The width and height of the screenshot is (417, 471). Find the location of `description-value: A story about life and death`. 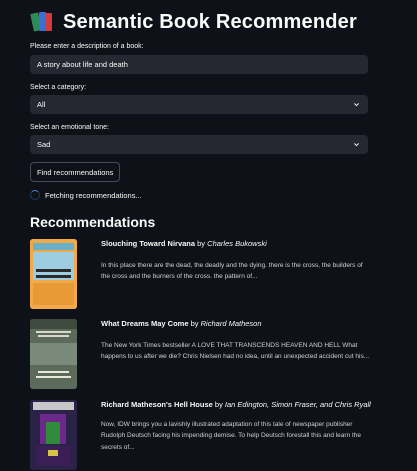

description-value: A story about life and death is located at coordinates (82, 64).